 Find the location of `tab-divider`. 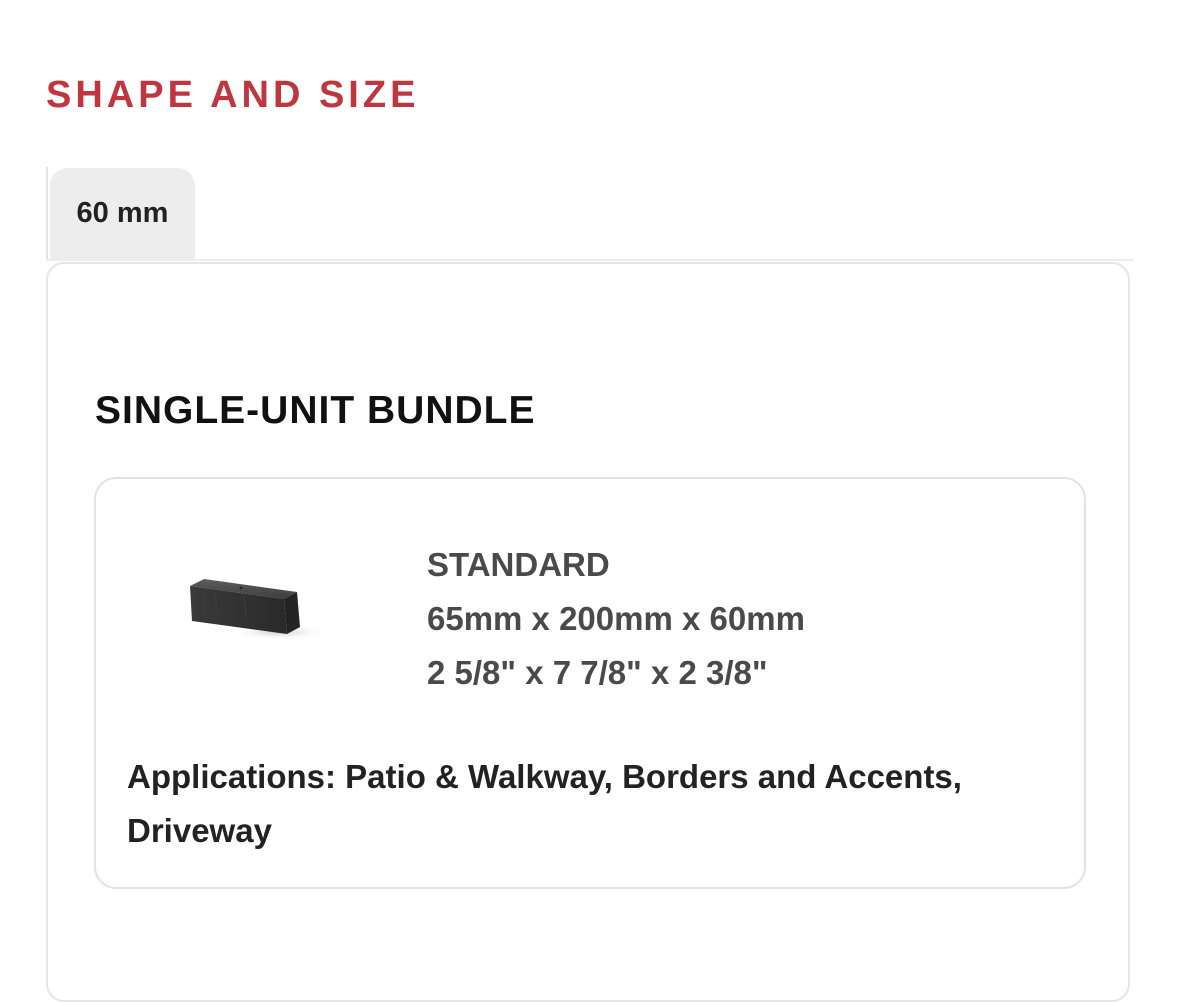

tab-divider is located at coordinates (47, 213).